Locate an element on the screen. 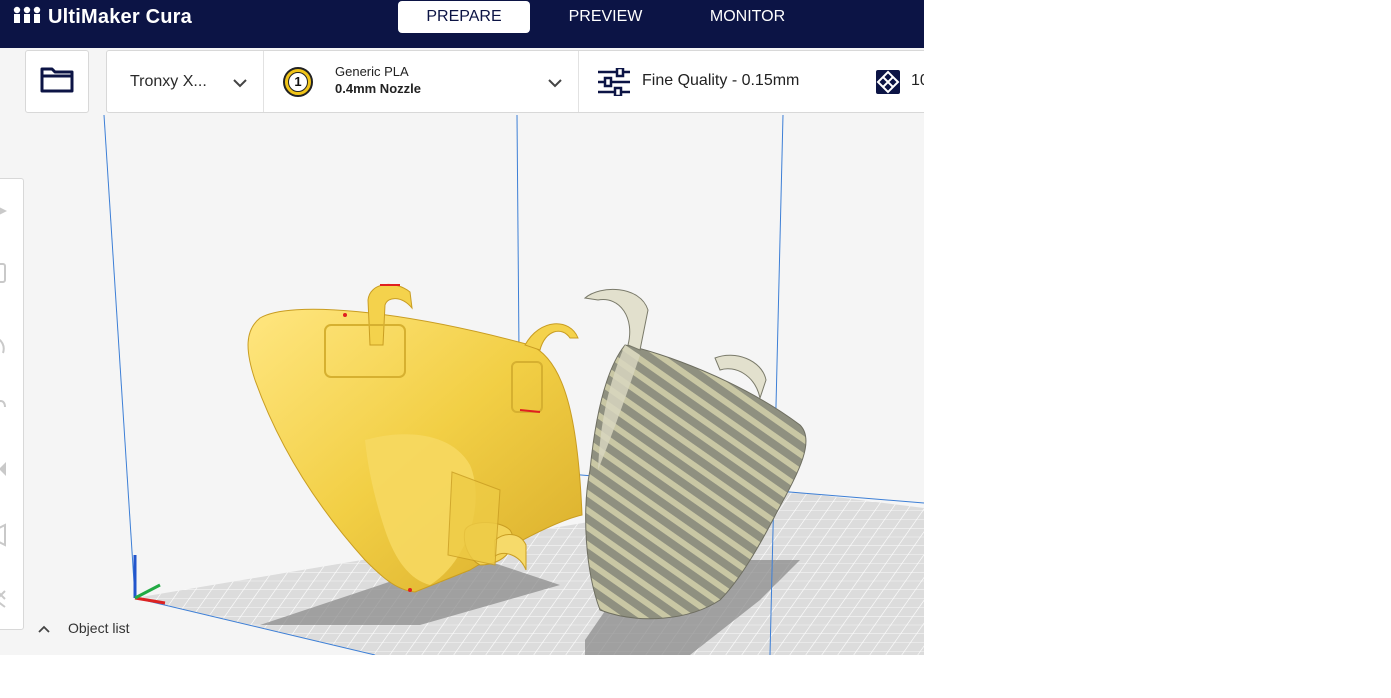  sliders-icon is located at coordinates (614, 83).